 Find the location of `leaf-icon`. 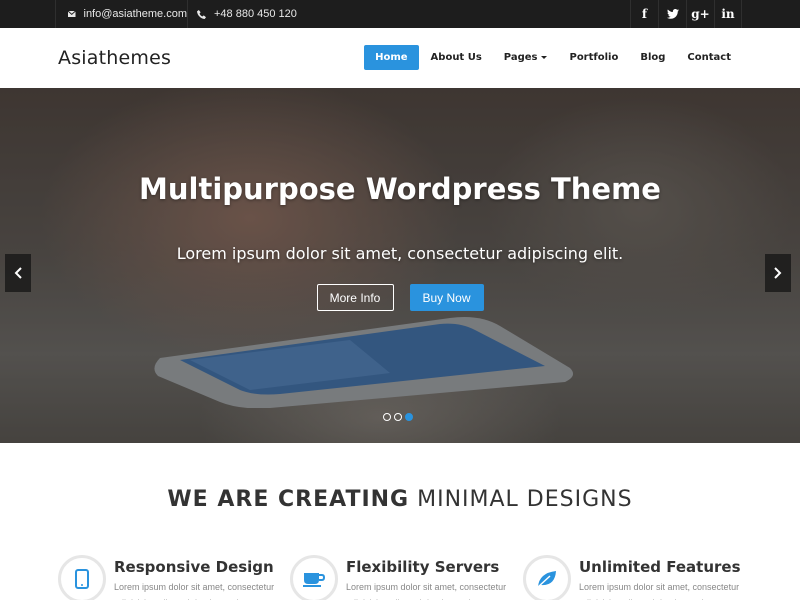

leaf-icon is located at coordinates (546, 579).